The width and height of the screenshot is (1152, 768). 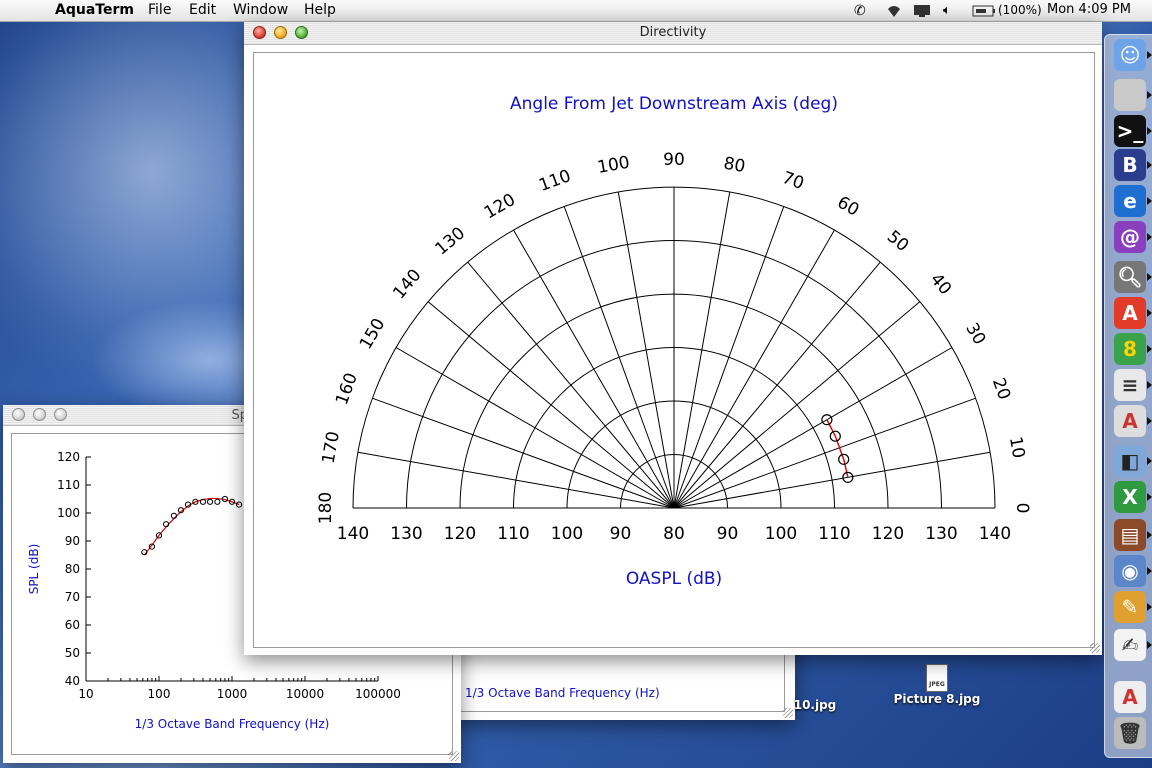 I want to click on desktop-file-10jpg: 10.jpg, so click(x=815, y=698).